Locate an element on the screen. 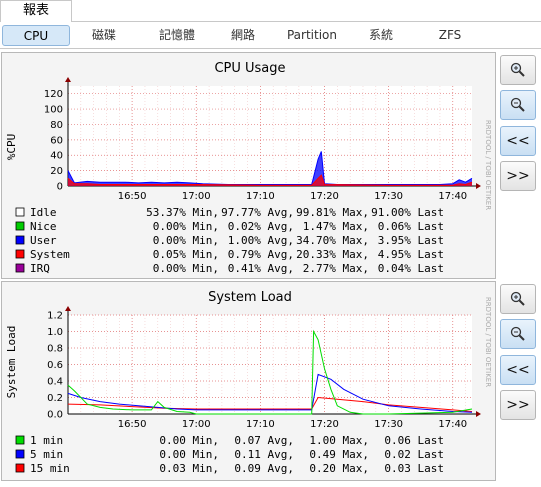 The height and width of the screenshot is (487, 541). legend-text: IRQ is located at coordinates (40, 268).